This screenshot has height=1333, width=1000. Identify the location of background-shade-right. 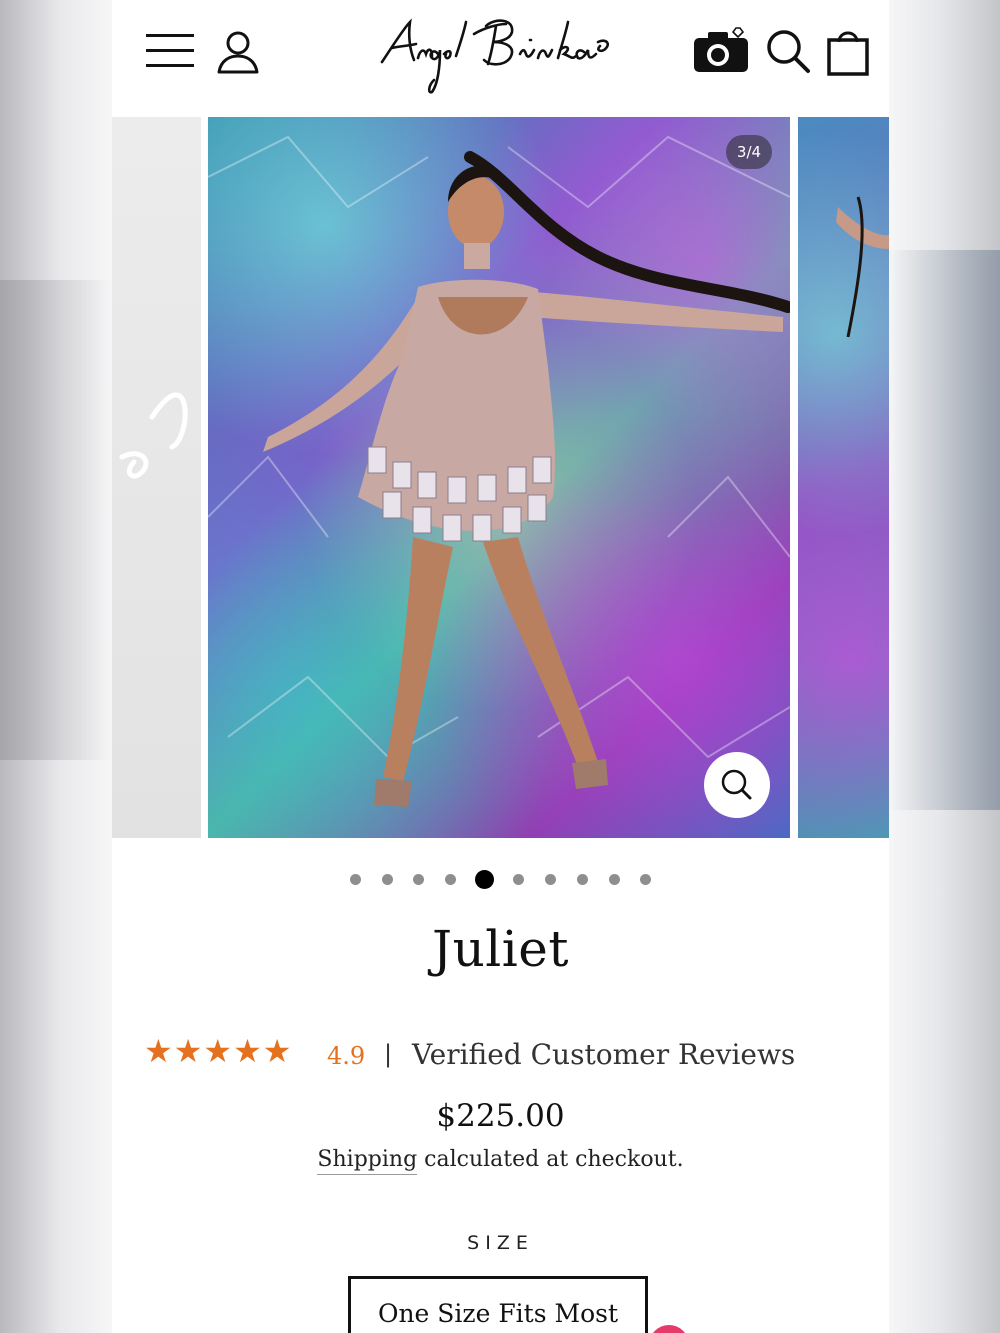
(944, 530).